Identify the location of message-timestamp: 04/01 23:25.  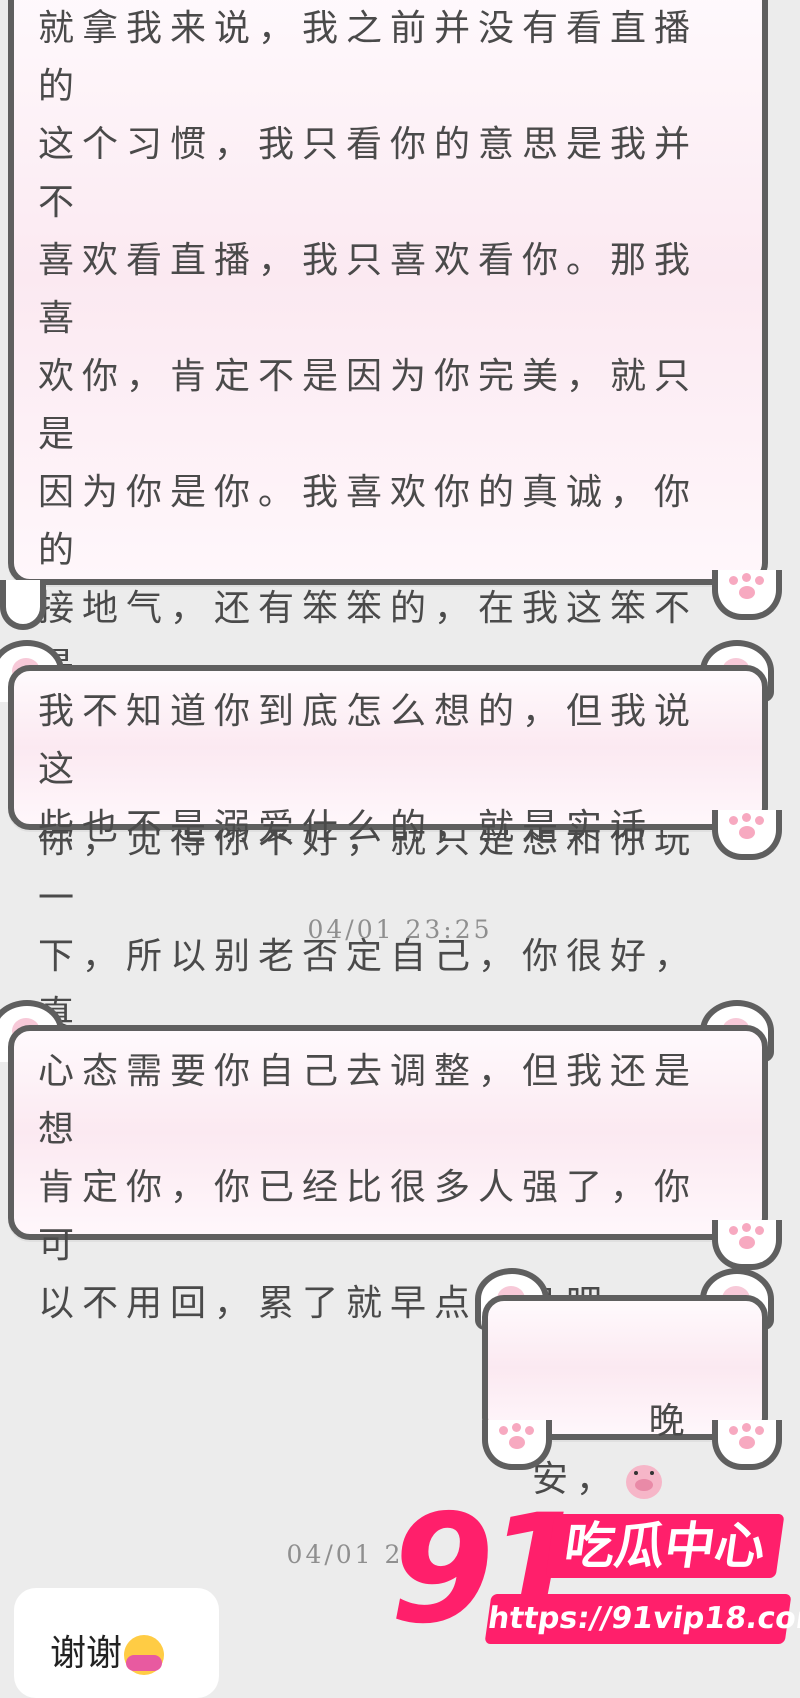
(400, 929).